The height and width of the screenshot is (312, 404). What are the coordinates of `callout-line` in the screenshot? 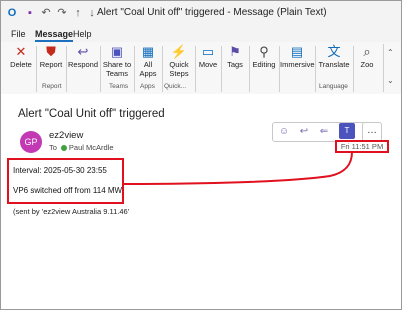 It's located at (238, 168).